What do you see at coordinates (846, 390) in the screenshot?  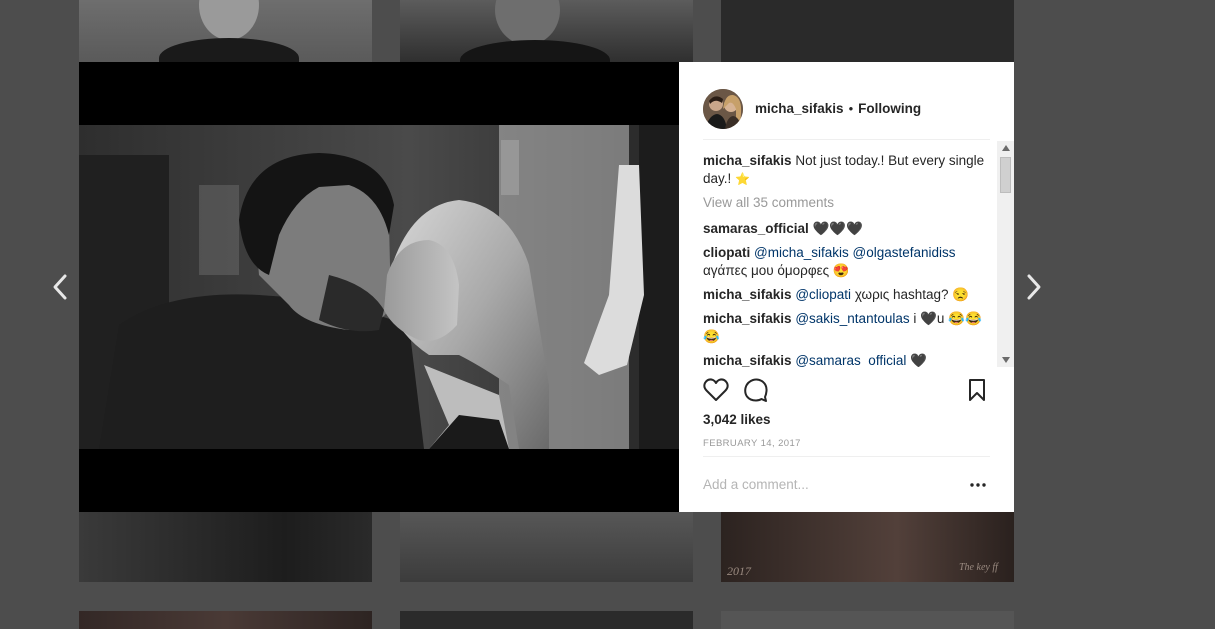 I see `post-actions` at bounding box center [846, 390].